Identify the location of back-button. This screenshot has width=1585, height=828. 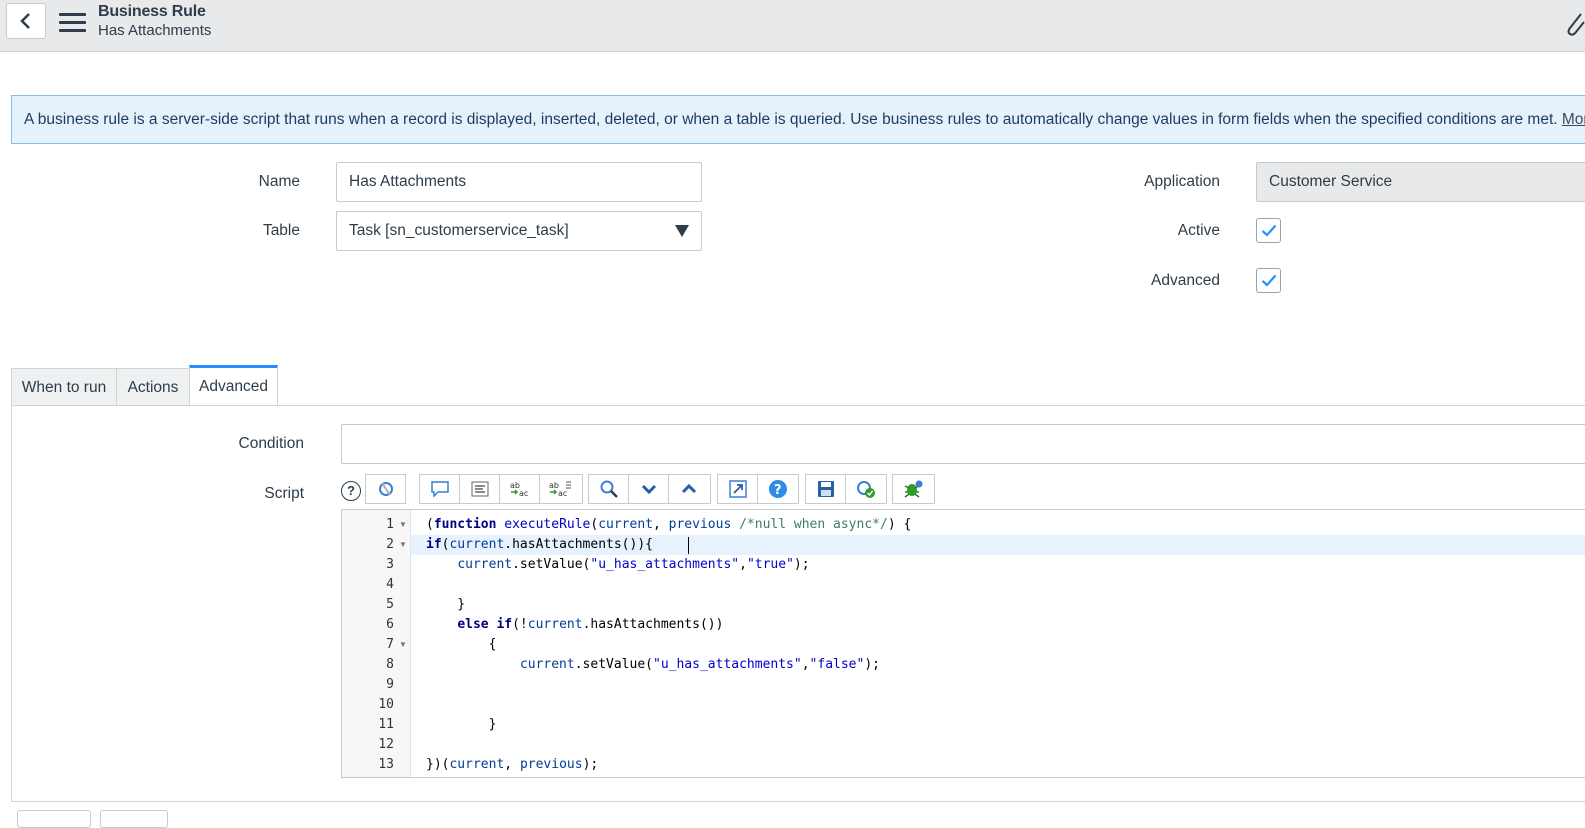
(26, 21).